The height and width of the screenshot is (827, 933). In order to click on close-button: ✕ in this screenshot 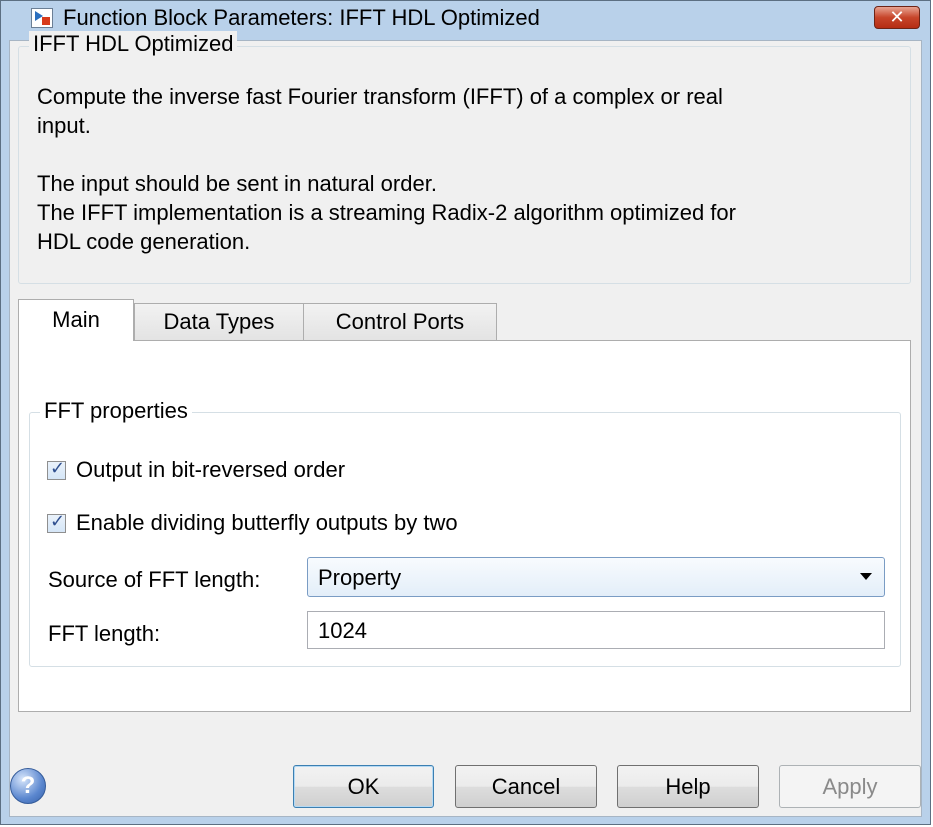, I will do `click(897, 17)`.